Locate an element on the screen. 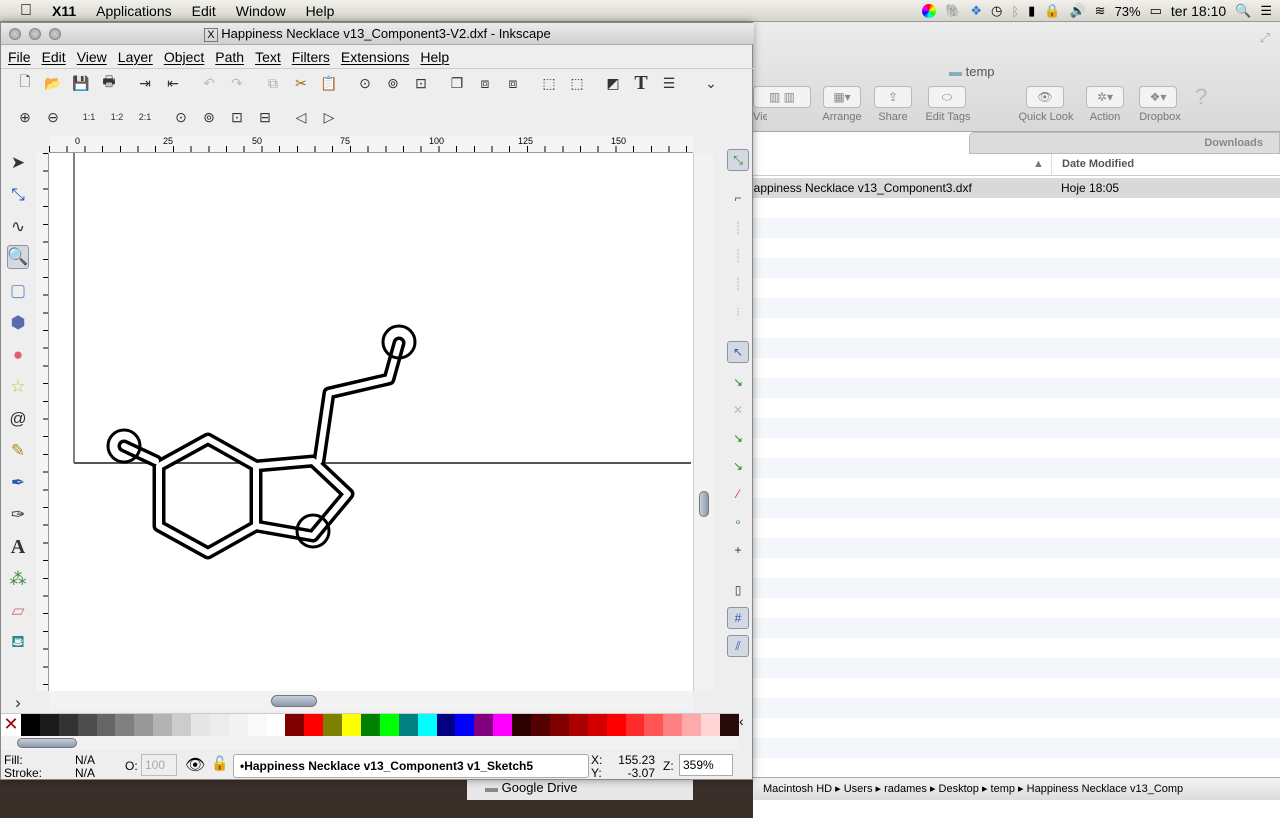 Image resolution: width=1280 pixels, height=818 pixels. calligraphy-tool-icon: ✑ is located at coordinates (18, 515).